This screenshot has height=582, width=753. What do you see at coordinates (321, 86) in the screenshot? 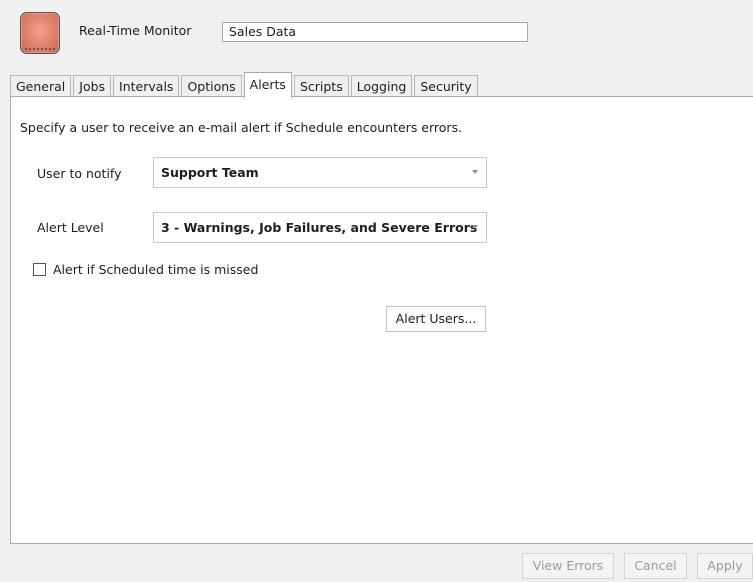
I see `tab-scripts: Scripts` at bounding box center [321, 86].